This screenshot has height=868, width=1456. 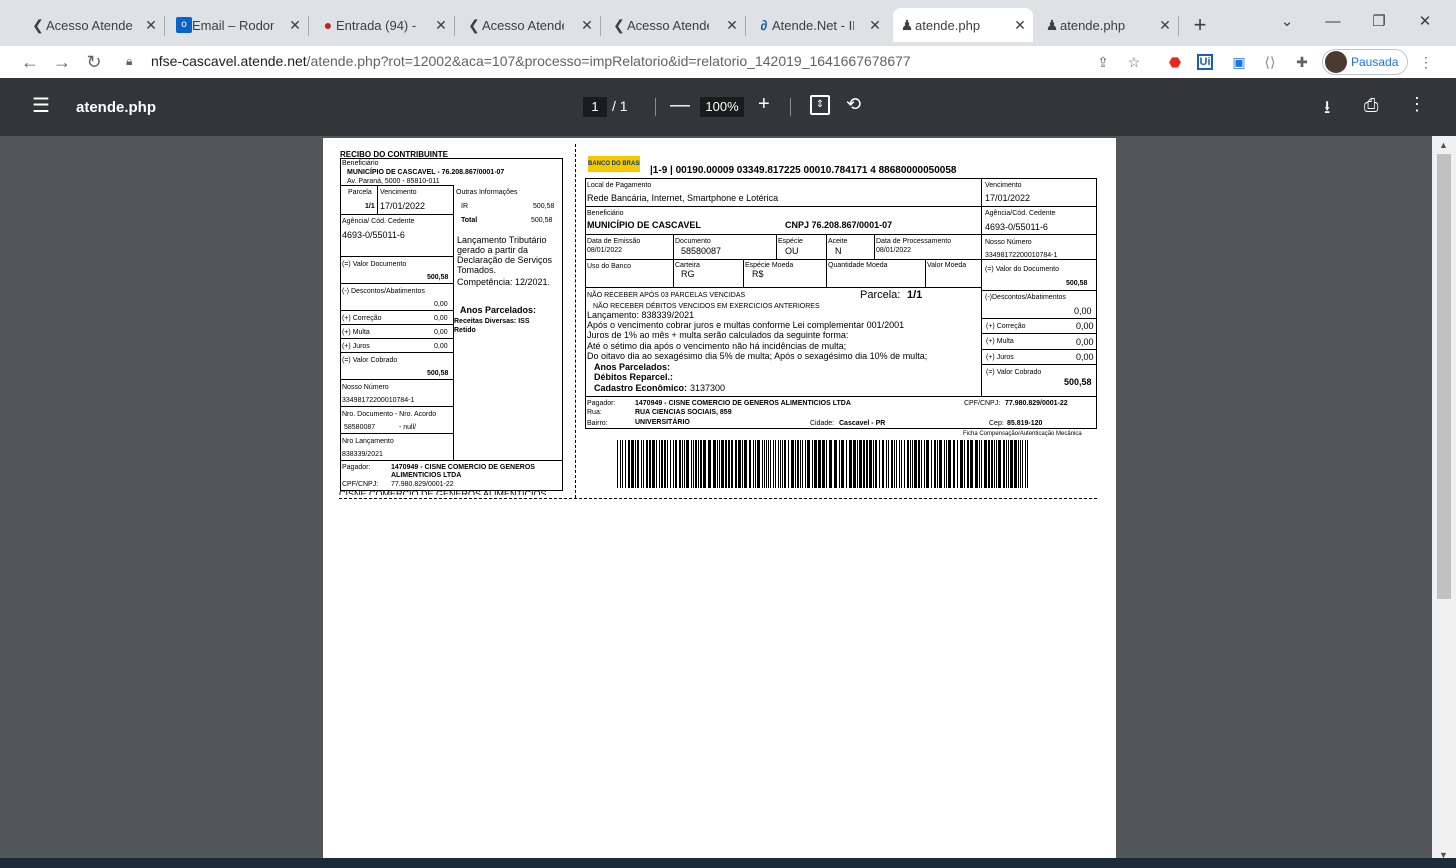 I want to click on tab: ♟ atende.php ✕, so click(x=1108, y=25).